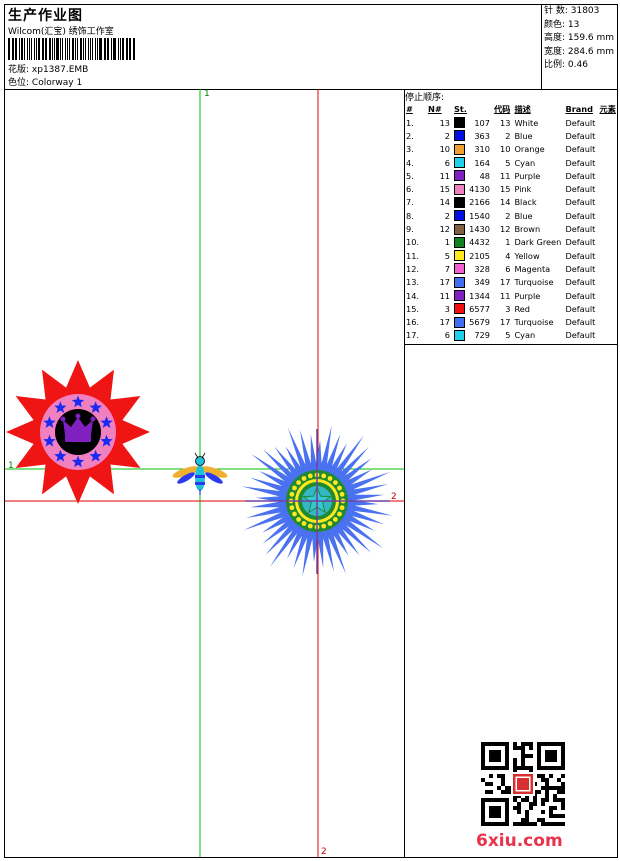 This screenshot has width=620, height=861. I want to click on table-row: 2. 2 363 2 Blue Default, so click(511, 135).